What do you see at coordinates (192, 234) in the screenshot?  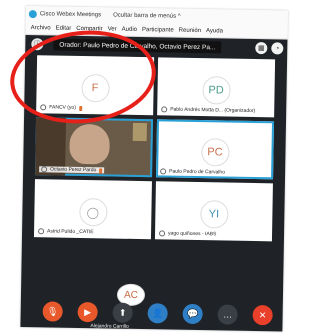 I see `participant-name: yago quiñones - IABS` at bounding box center [192, 234].